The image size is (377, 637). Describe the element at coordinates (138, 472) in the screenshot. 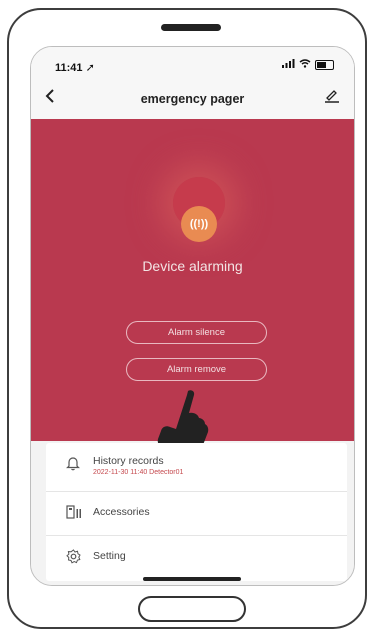

I see `history-latest-record: 2022-11-30 11:40 Detector01` at that location.